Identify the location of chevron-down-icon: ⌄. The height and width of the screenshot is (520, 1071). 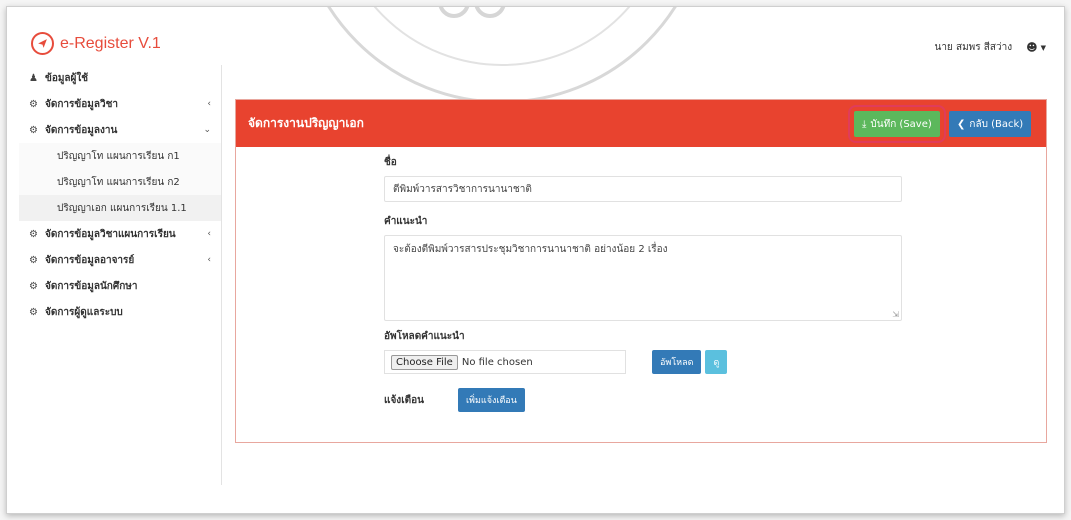
(207, 130).